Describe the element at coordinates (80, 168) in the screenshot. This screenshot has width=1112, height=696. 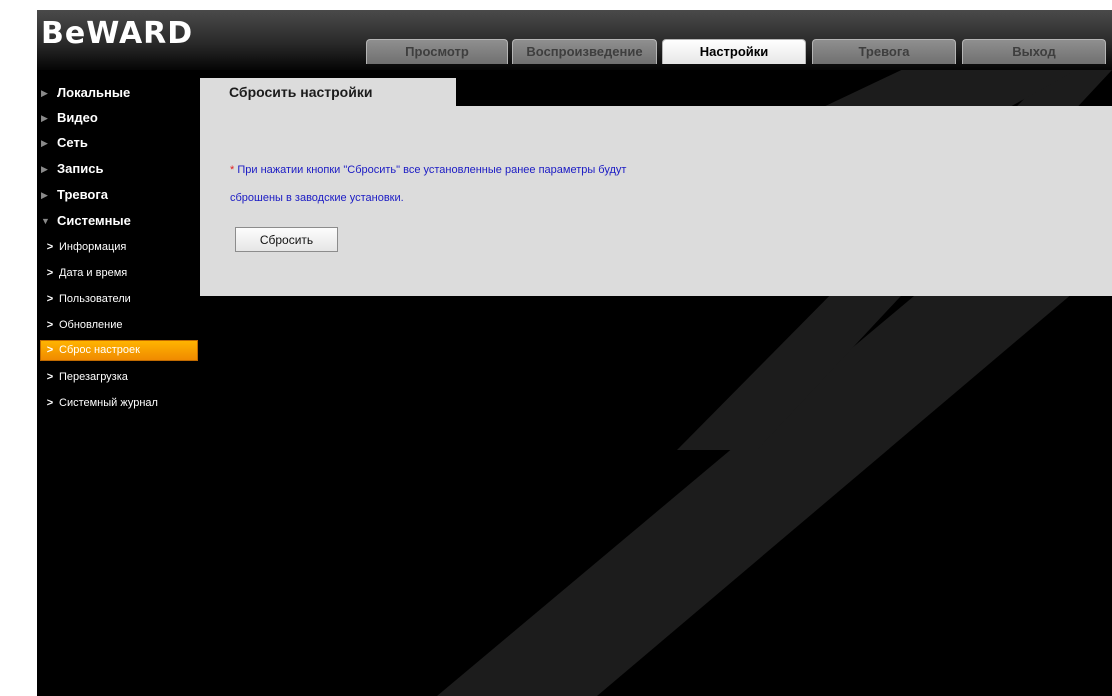
I see `sidebar-section-label: Запись` at that location.